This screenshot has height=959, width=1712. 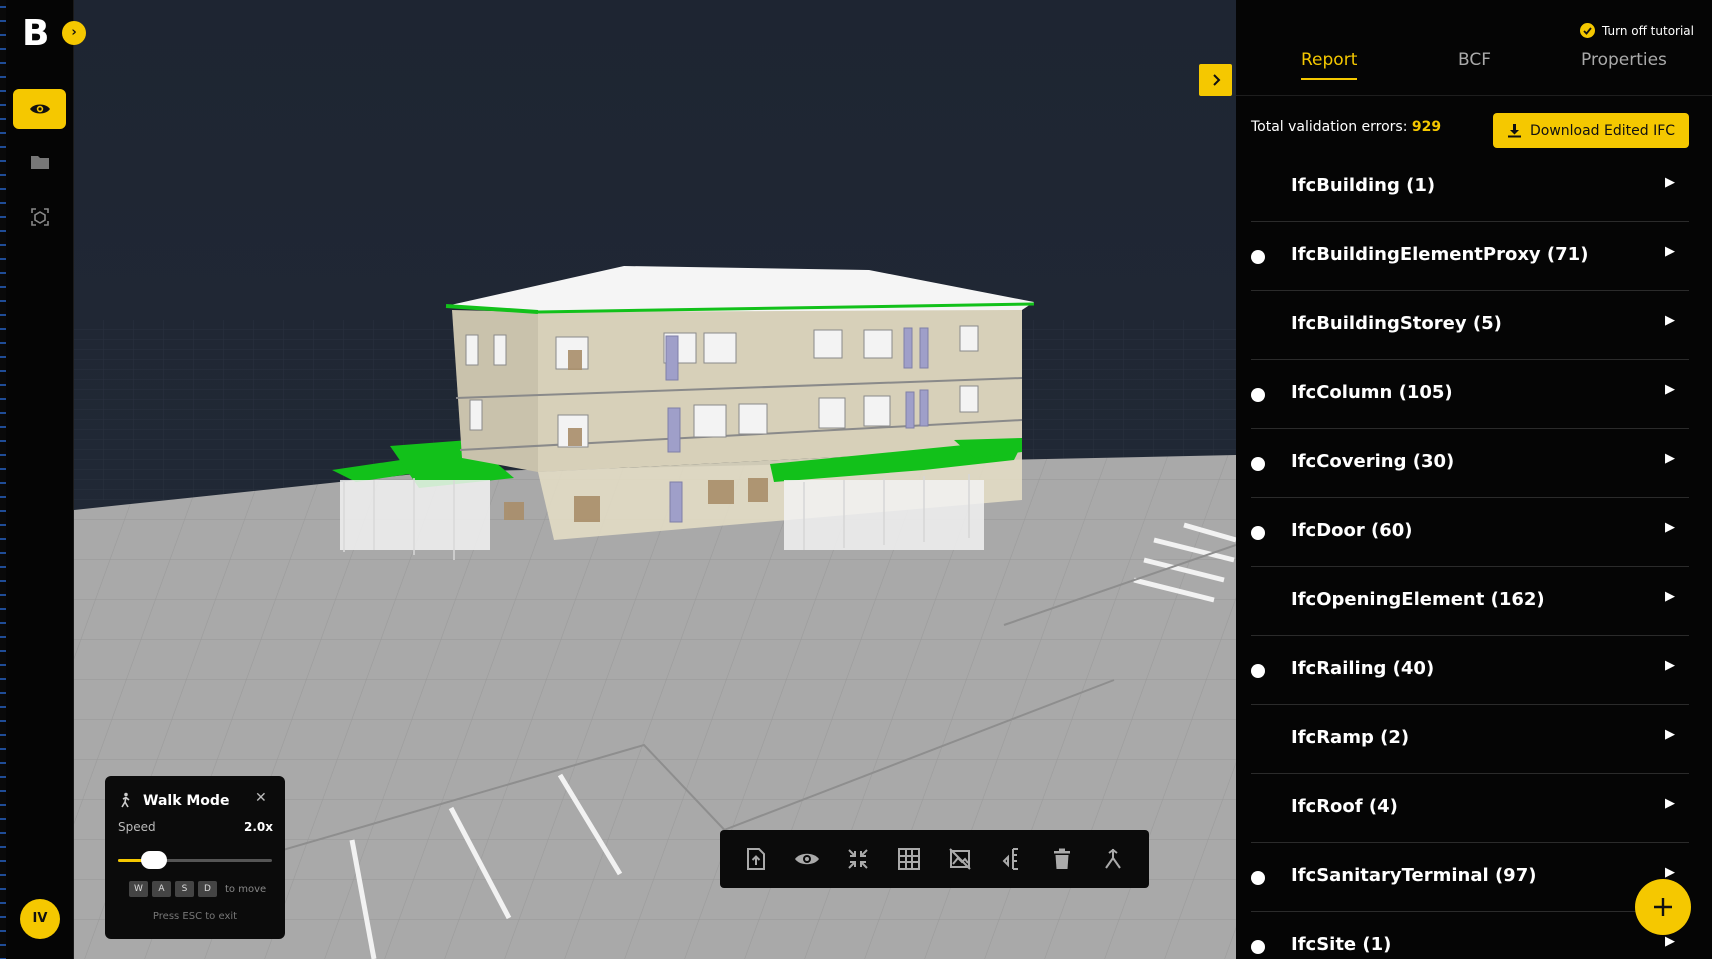 I want to click on folder-icon, so click(x=39, y=162).